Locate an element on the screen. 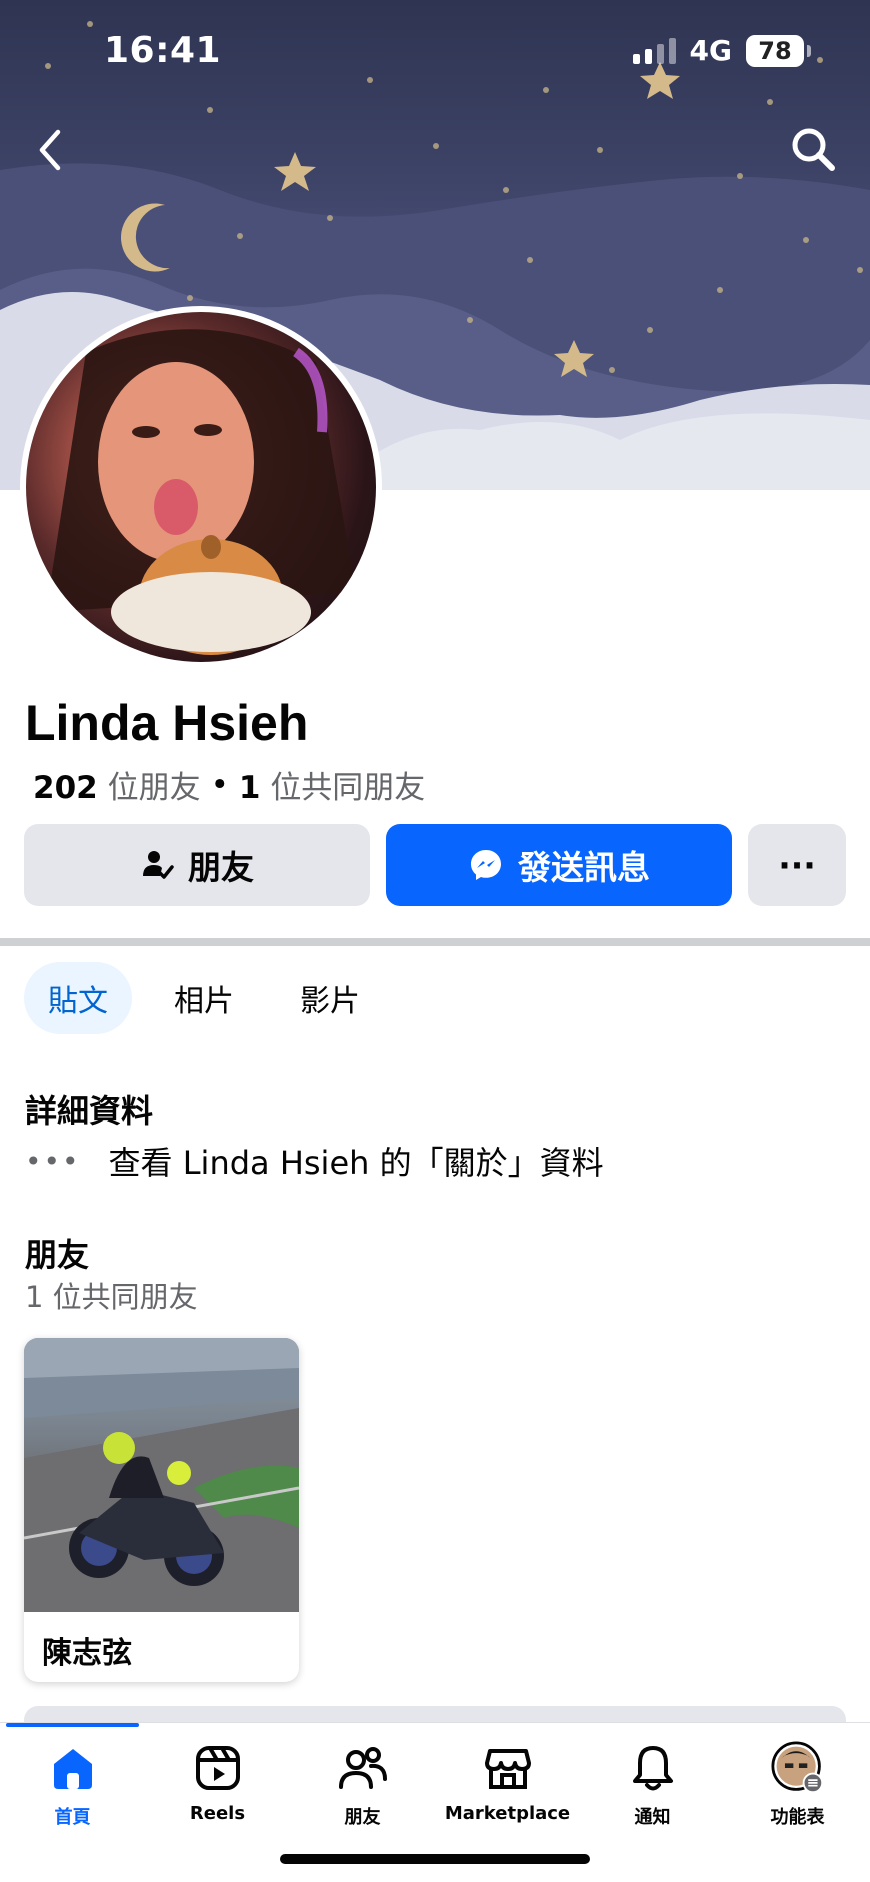 The height and width of the screenshot is (1882, 870). friend-photo-illustration is located at coordinates (161, 1475).